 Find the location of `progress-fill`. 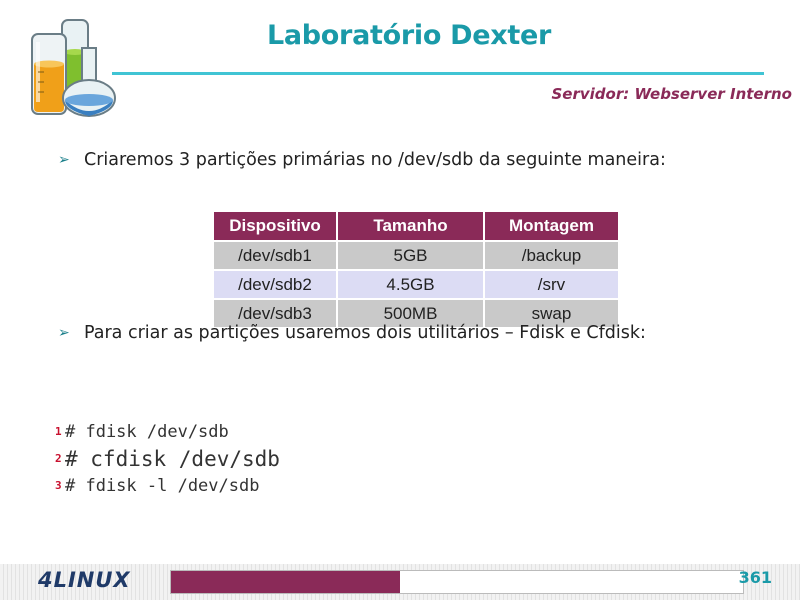

progress-fill is located at coordinates (285, 582).